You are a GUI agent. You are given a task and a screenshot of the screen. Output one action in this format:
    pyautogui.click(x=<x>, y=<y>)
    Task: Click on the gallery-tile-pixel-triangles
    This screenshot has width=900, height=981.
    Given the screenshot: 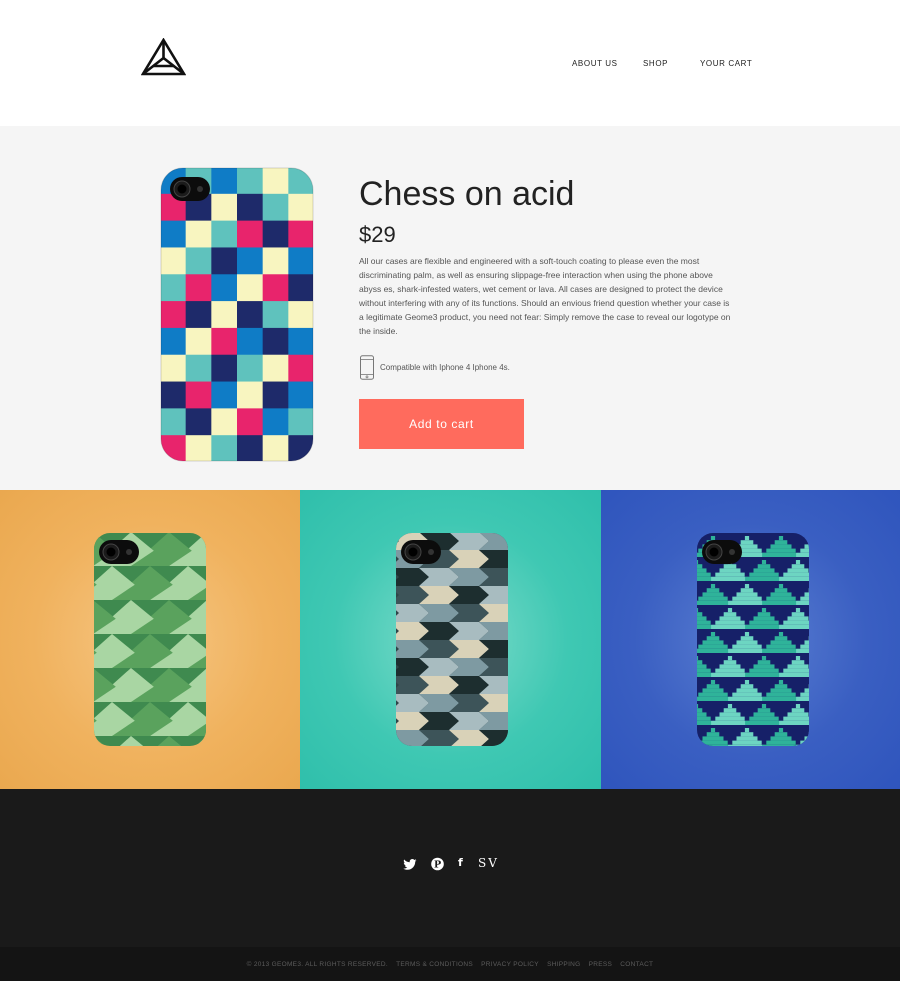 What is the action you would take?
    pyautogui.click(x=750, y=639)
    